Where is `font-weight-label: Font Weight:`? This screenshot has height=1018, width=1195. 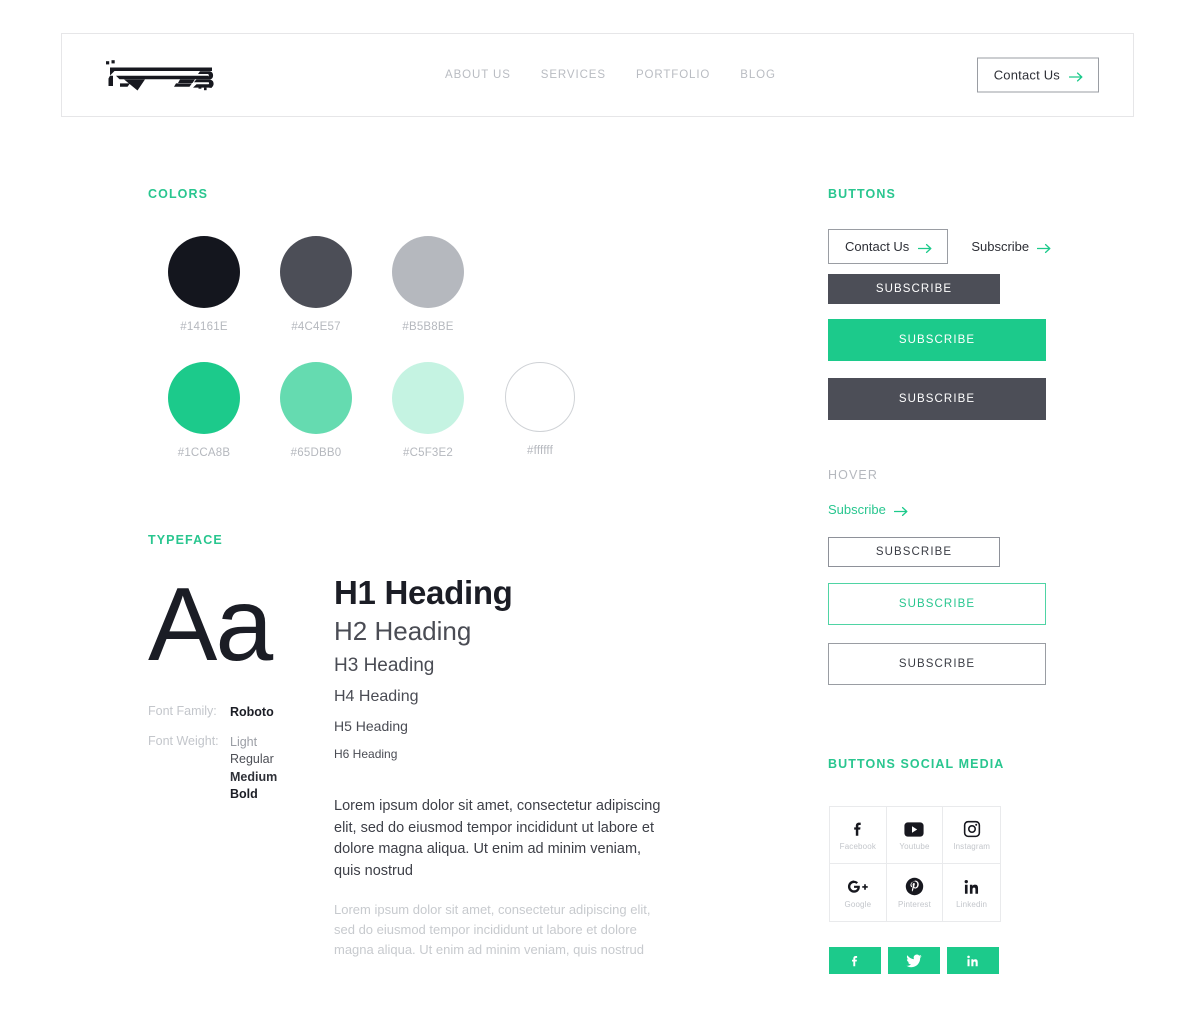
font-weight-label: Font Weight: is located at coordinates (183, 740).